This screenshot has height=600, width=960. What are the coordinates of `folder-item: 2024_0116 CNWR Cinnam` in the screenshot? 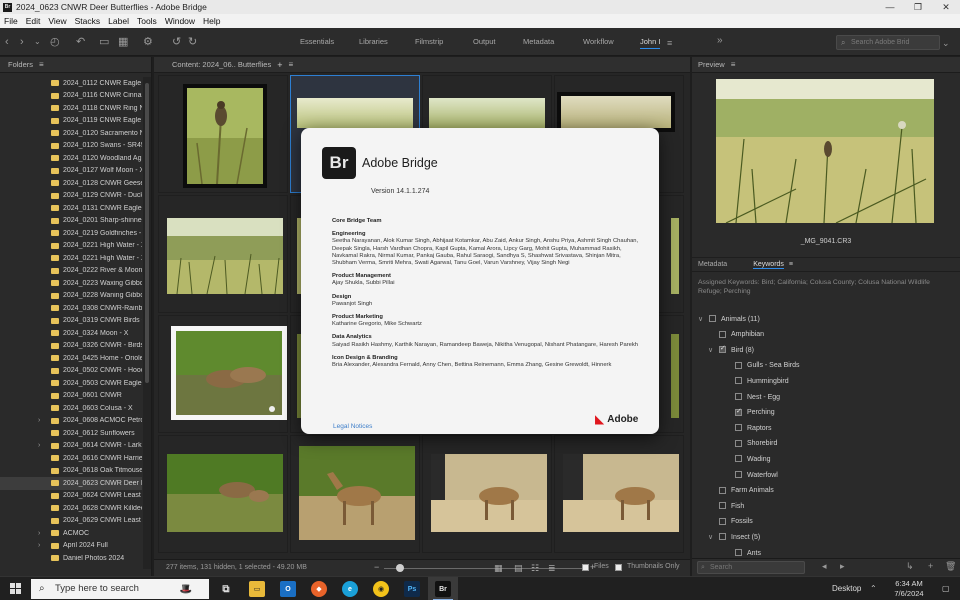 It's located at (71, 96).